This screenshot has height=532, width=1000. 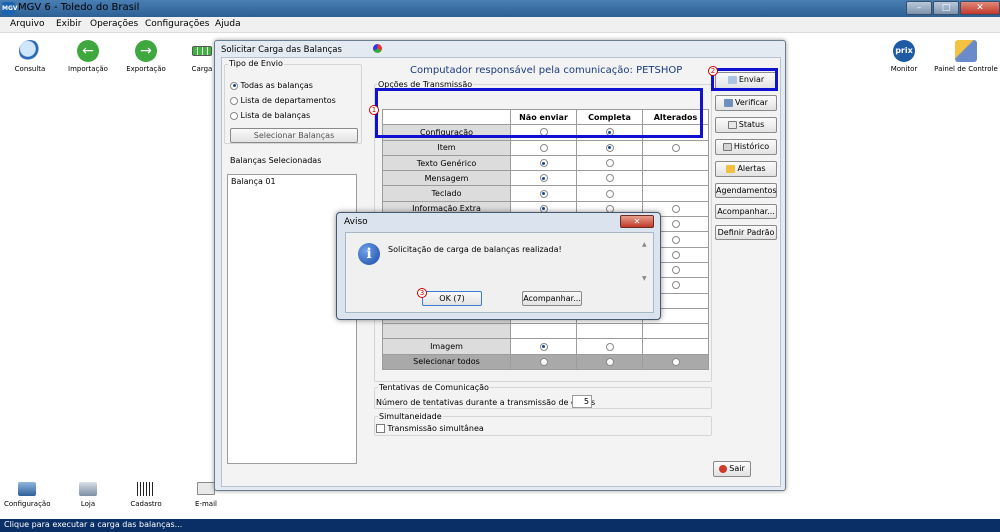 What do you see at coordinates (276, 160) in the screenshot?
I see `balancas-selecionadas-label: Balanças Selecionadas` at bounding box center [276, 160].